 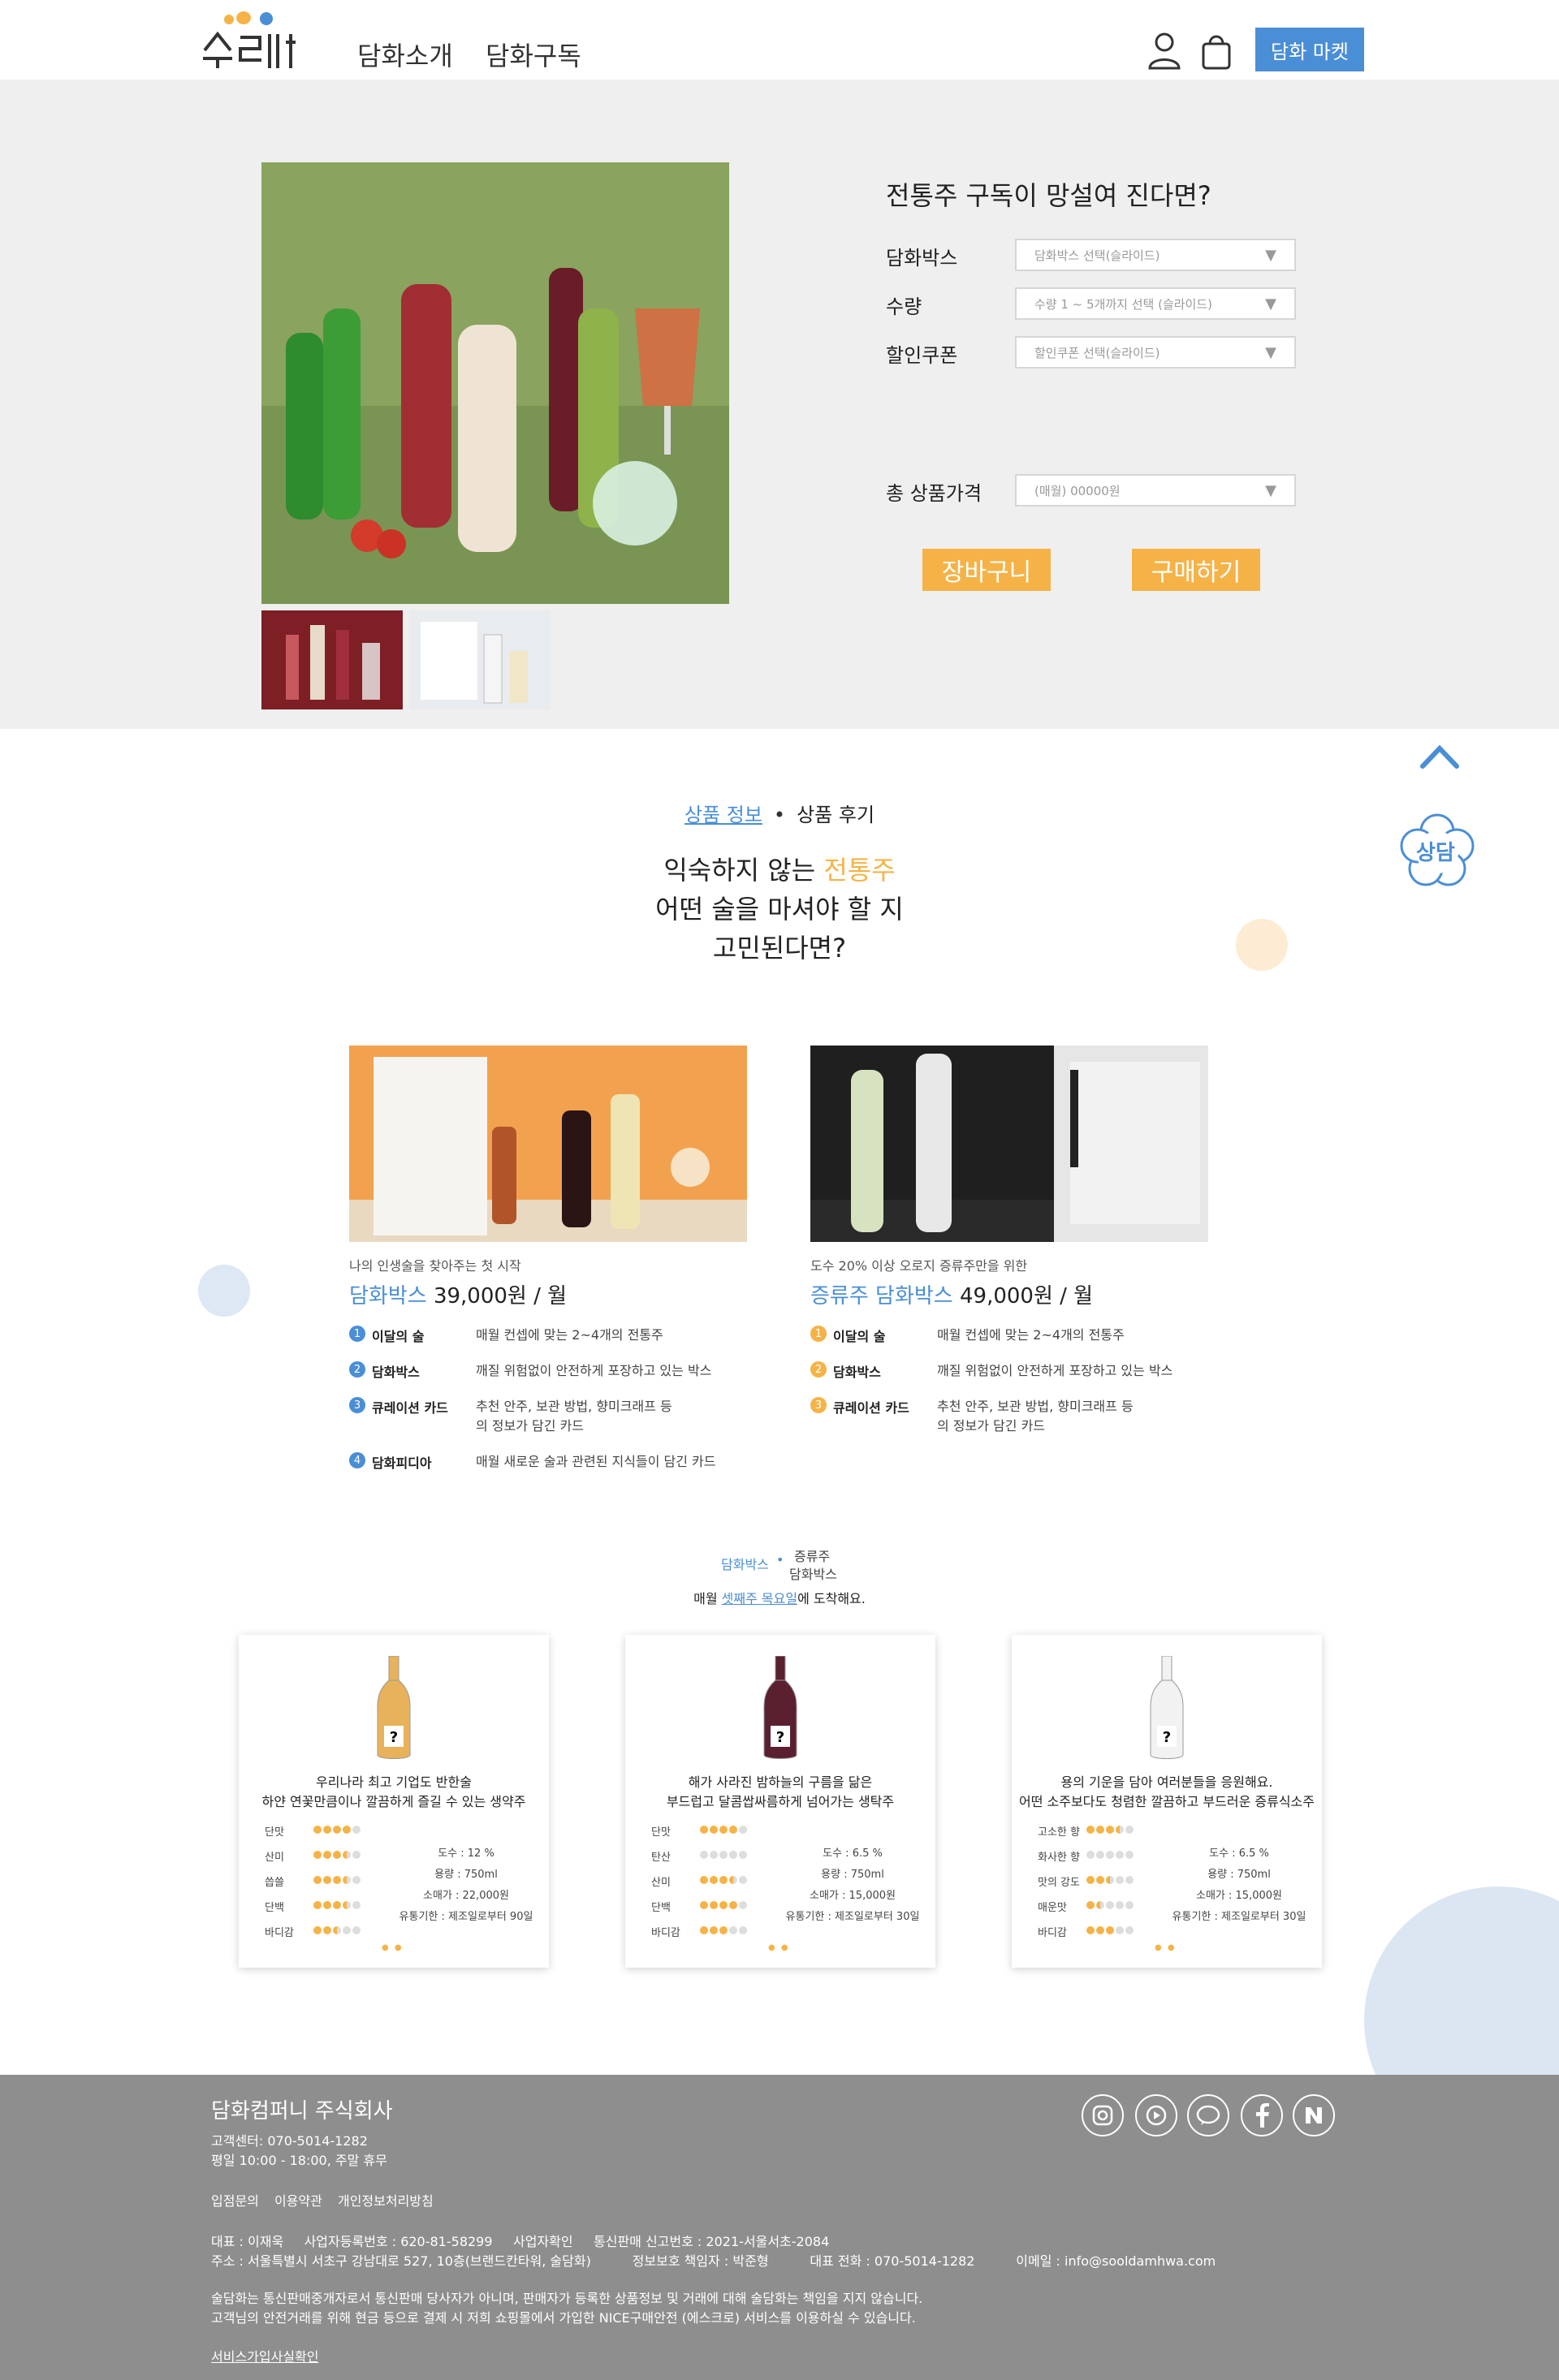 What do you see at coordinates (1086, 1881) in the screenshot?
I see `rating-row: 맛의 강도` at bounding box center [1086, 1881].